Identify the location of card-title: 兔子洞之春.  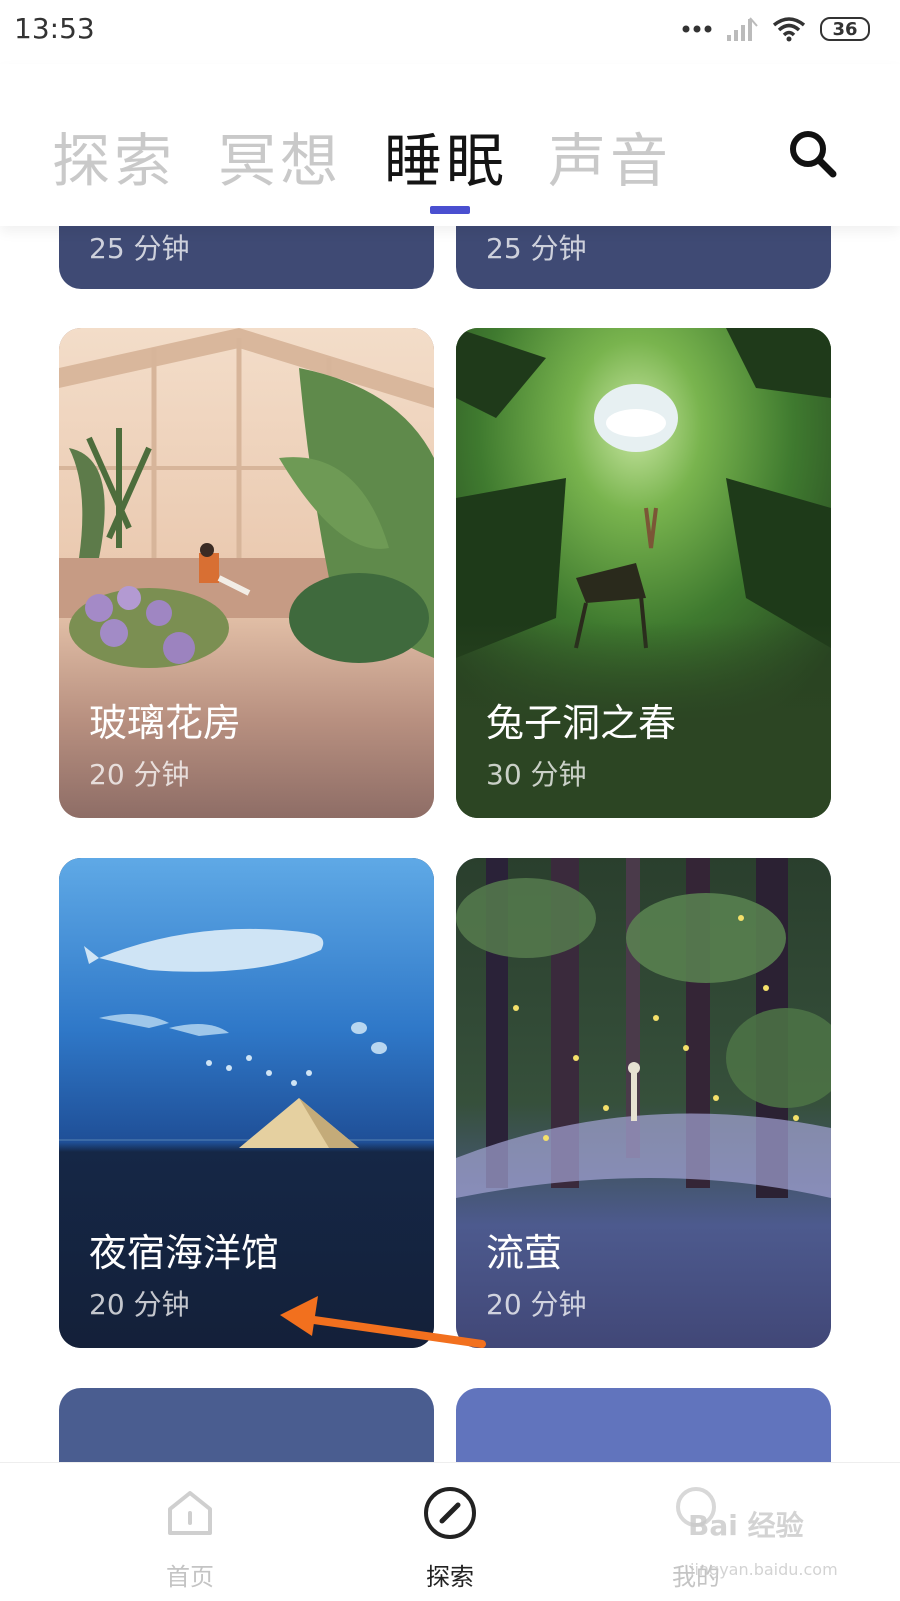
(581, 723).